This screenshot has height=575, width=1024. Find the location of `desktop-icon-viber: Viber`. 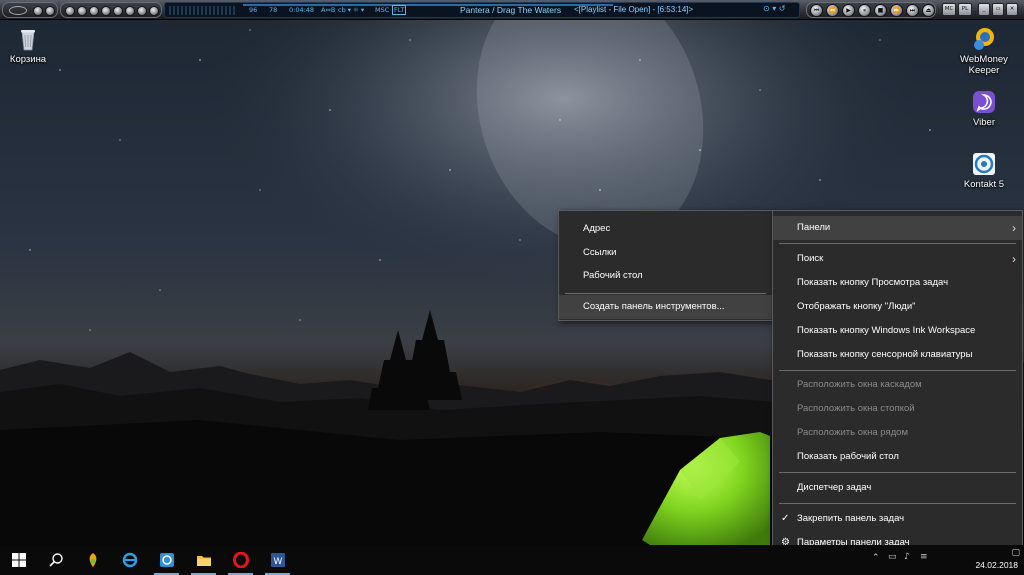

desktop-icon-viber: Viber is located at coordinates (984, 108).